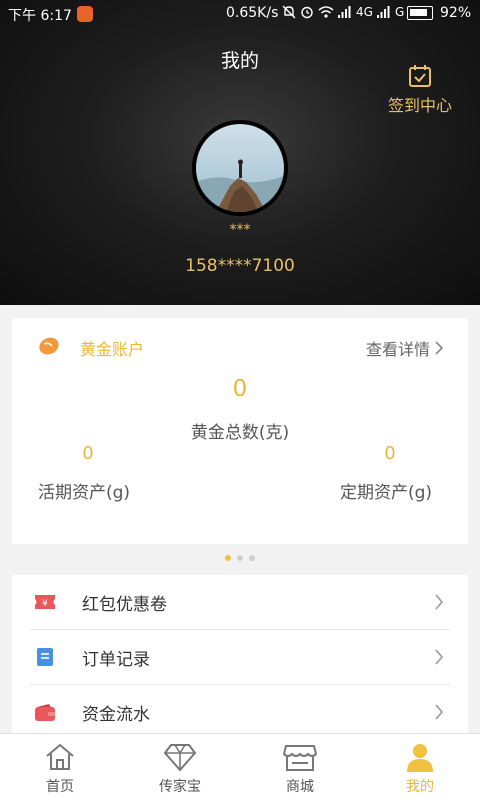  Describe the element at coordinates (420, 757) in the screenshot. I see `user-icon` at that location.